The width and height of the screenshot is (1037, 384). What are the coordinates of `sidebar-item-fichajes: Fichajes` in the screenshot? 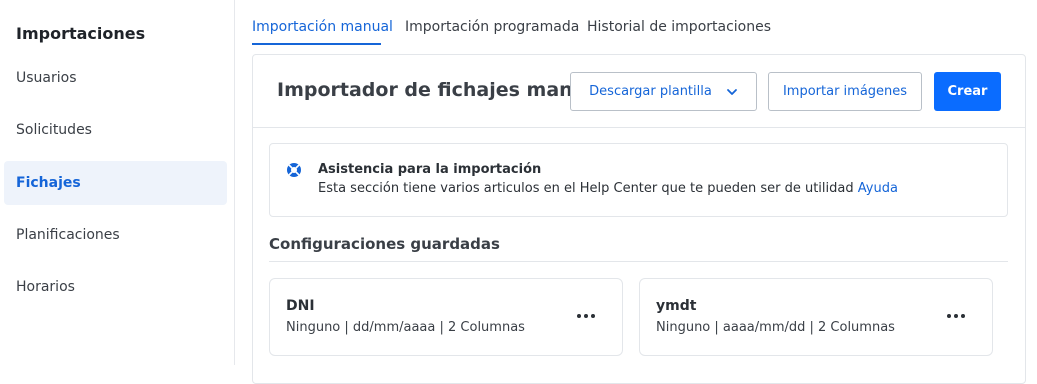 It's located at (115, 183).